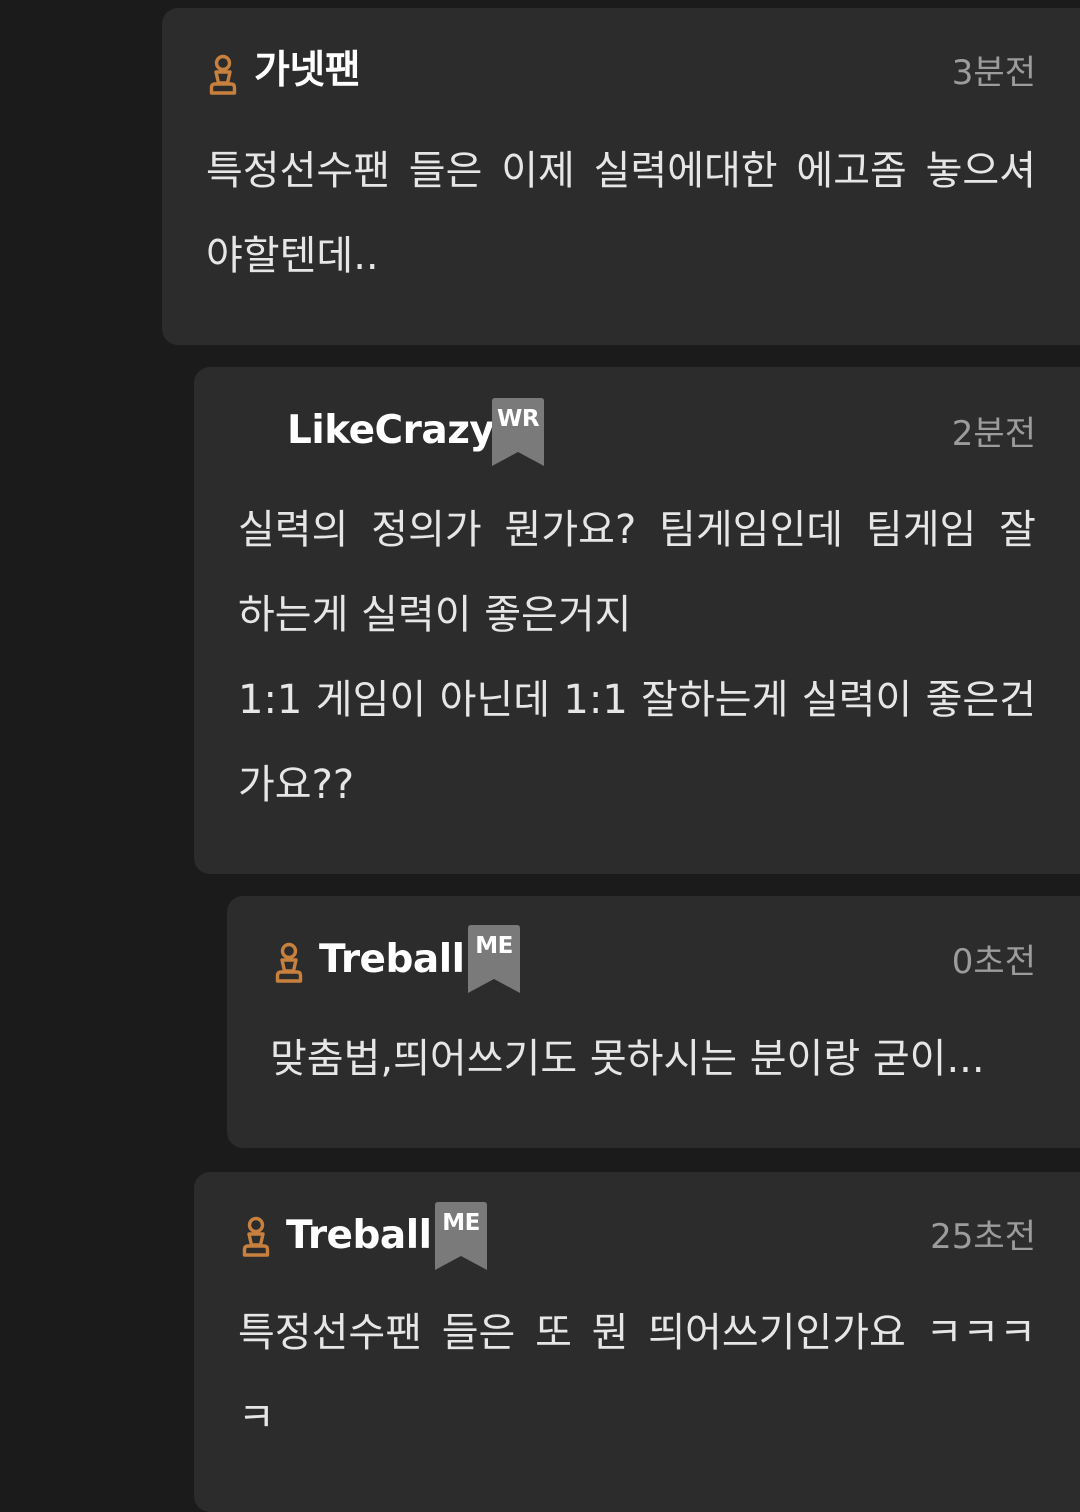 The image size is (1080, 1512). I want to click on comment-line: 실력의 정의가 뭔가요? 팀게임인데 팀게임 잘, so click(637, 530).